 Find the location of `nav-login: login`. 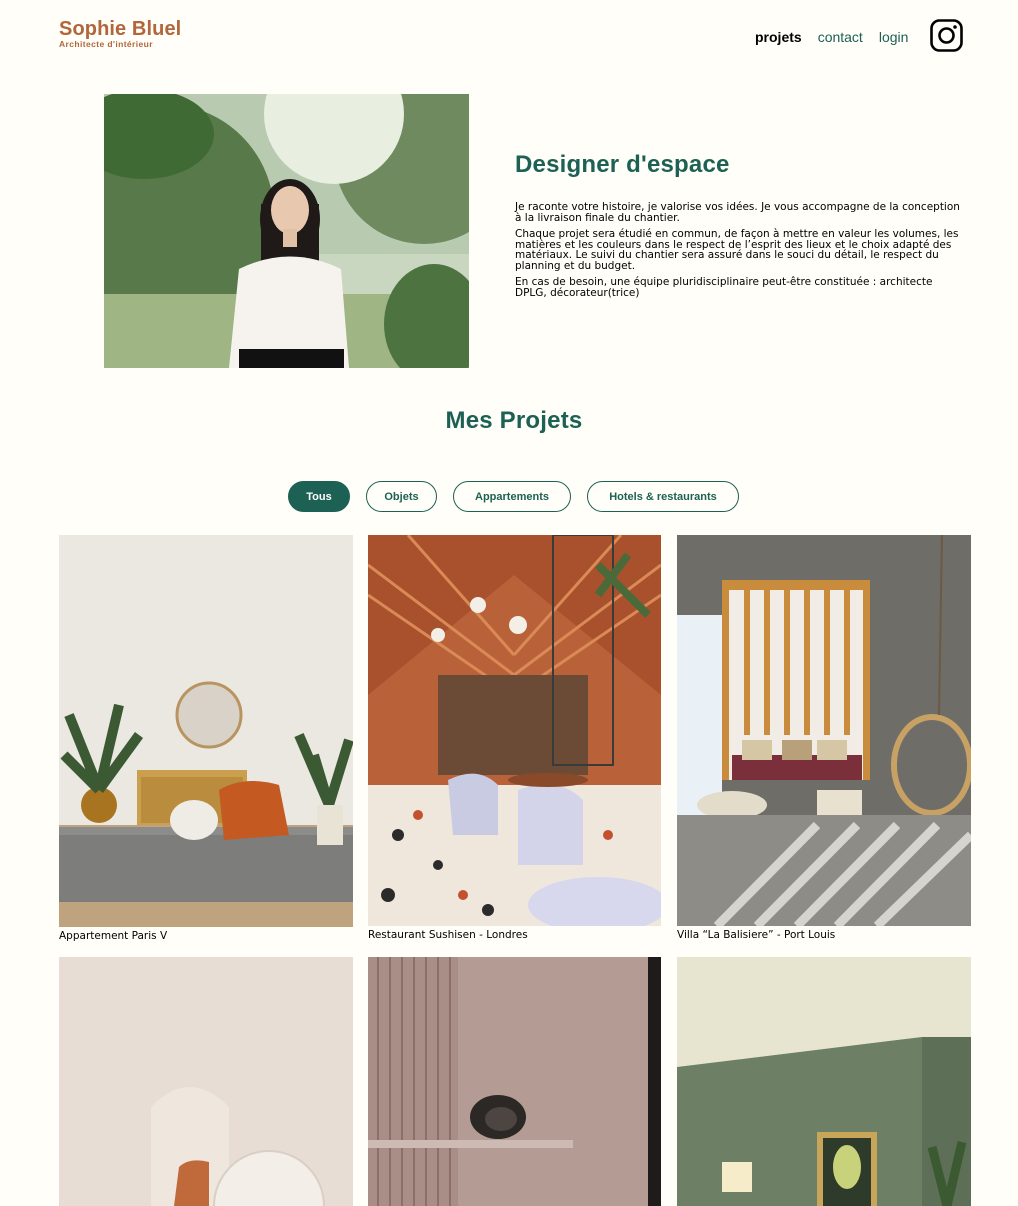

nav-login: login is located at coordinates (894, 37).